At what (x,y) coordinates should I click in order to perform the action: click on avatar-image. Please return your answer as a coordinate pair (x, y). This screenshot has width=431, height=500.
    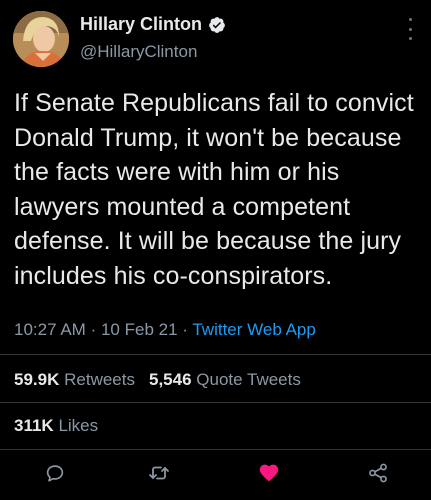
    Looking at the image, I should click on (41, 39).